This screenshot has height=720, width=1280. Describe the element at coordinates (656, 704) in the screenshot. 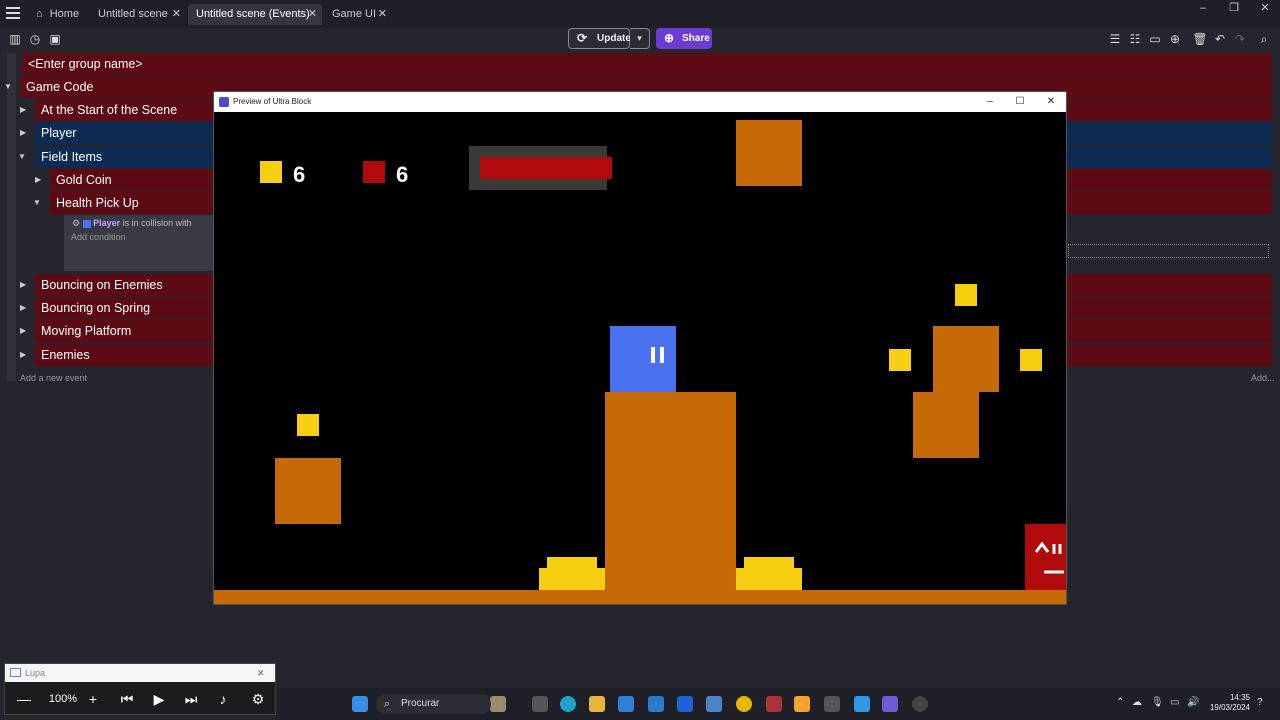

I see `mail-icon` at that location.